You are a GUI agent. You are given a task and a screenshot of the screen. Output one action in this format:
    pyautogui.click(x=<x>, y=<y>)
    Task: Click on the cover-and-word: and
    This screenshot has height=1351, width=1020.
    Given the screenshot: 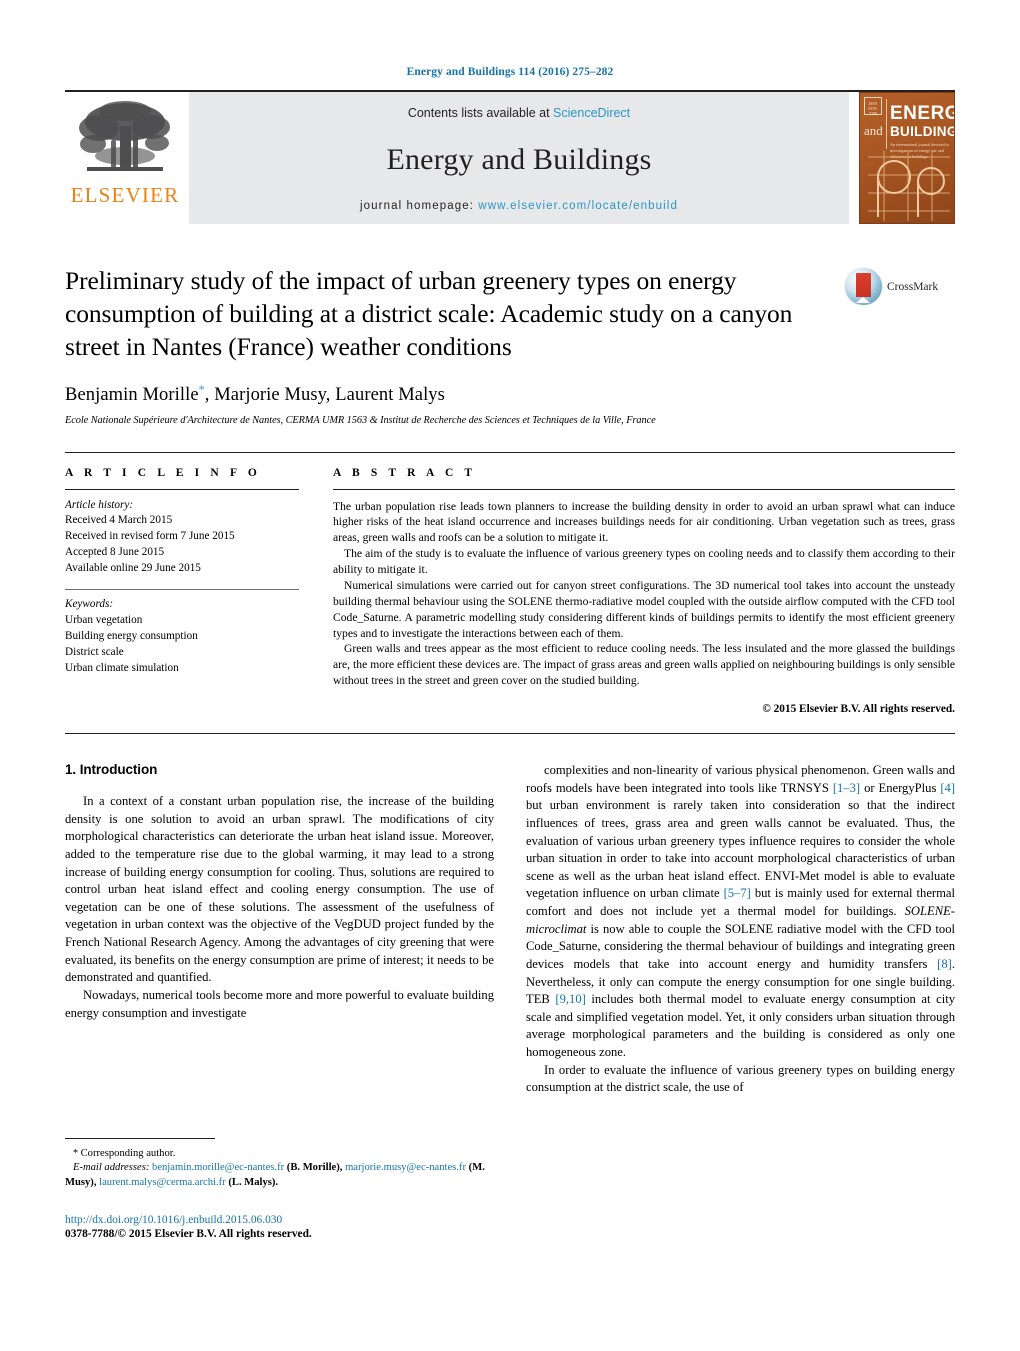 What is the action you would take?
    pyautogui.click(x=873, y=130)
    